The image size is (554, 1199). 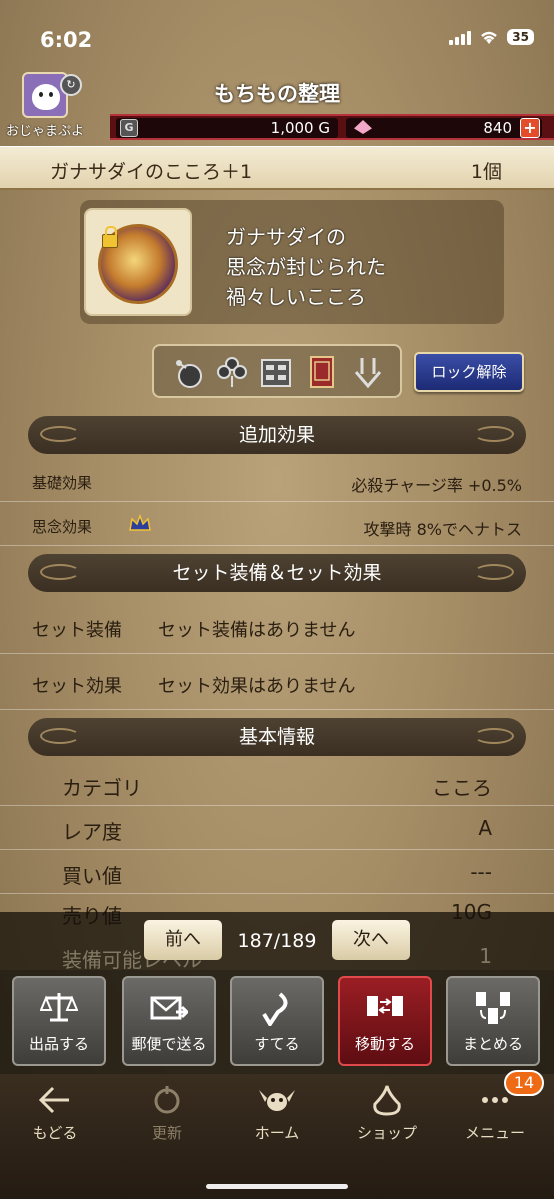 I want to click on pager: 装備可能レベル 1 前へ 187/189 次へ, so click(x=277, y=942).